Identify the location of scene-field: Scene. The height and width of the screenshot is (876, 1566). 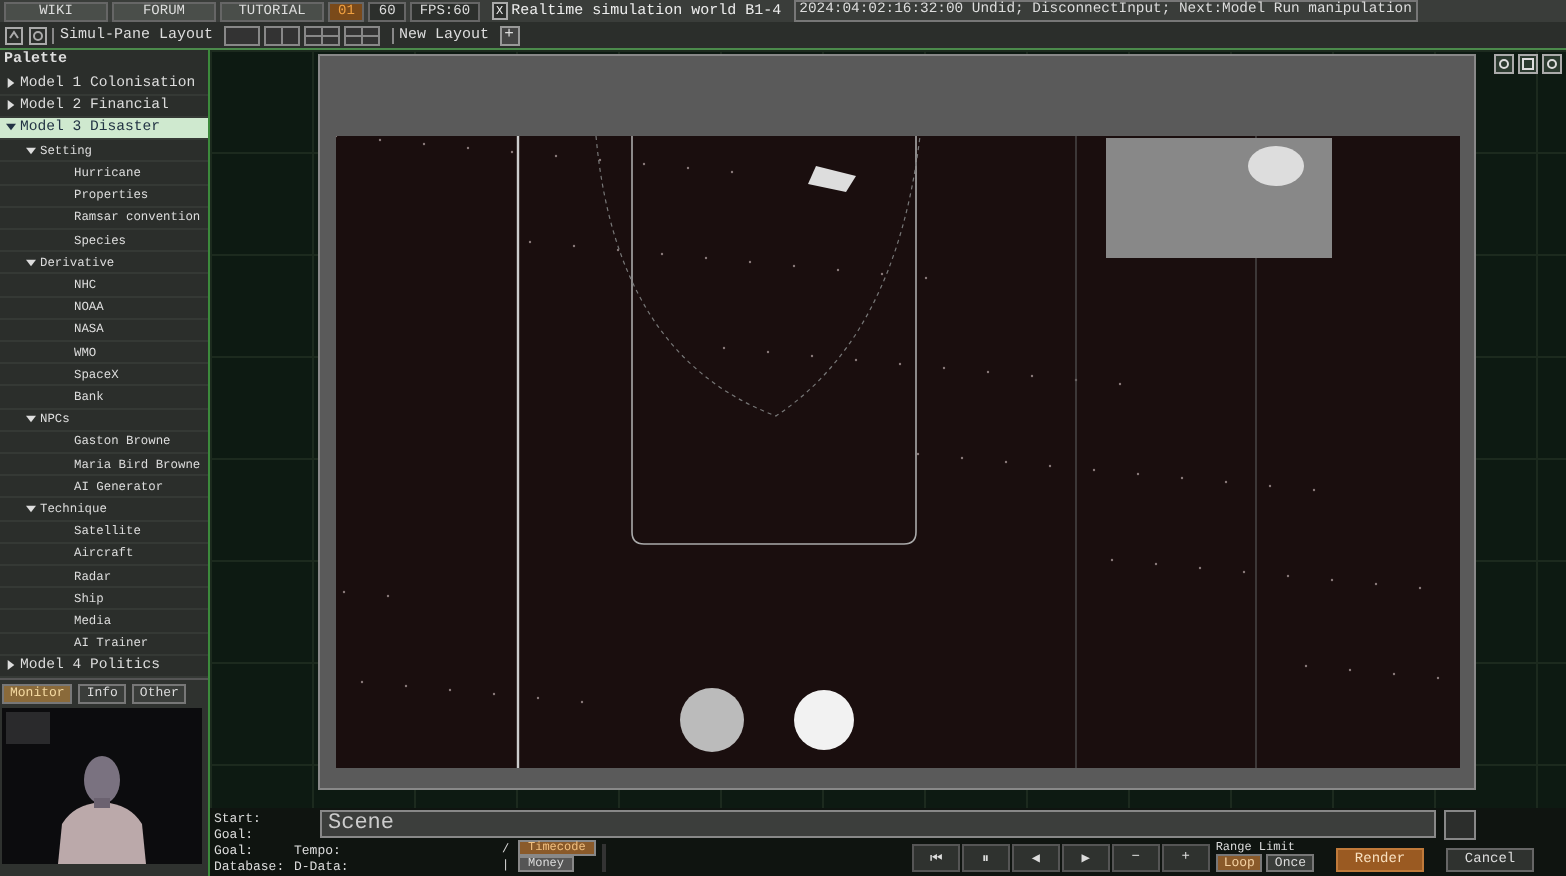
(878, 824).